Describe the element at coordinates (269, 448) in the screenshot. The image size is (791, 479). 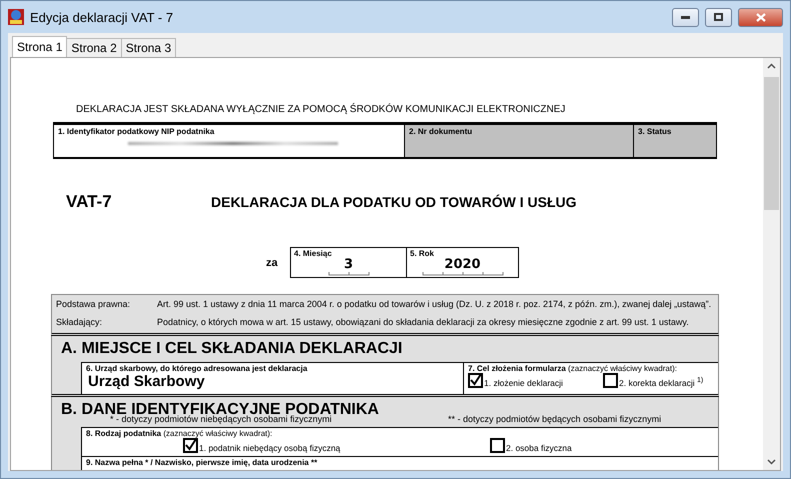
I see `option-label: 1. podatnik niebędący osobą fizyczną` at that location.